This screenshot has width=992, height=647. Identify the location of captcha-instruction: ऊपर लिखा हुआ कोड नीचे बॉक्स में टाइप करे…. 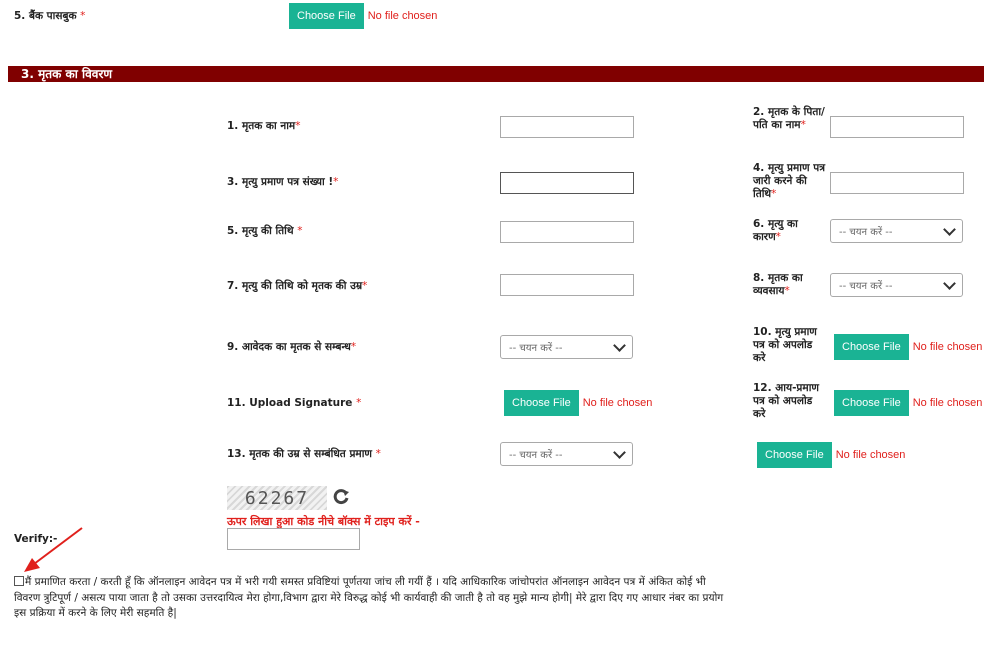
(323, 521).